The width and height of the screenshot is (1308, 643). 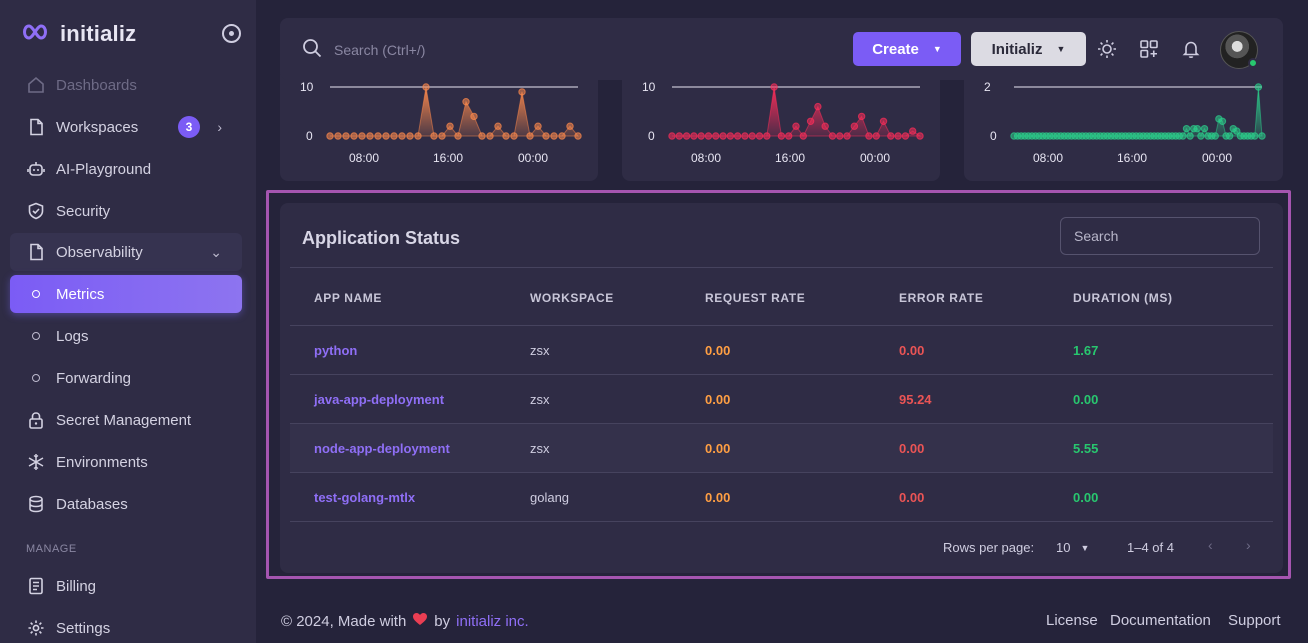 What do you see at coordinates (617, 296) in the screenshot?
I see `column-header-workspace: WORKSPACE` at bounding box center [617, 296].